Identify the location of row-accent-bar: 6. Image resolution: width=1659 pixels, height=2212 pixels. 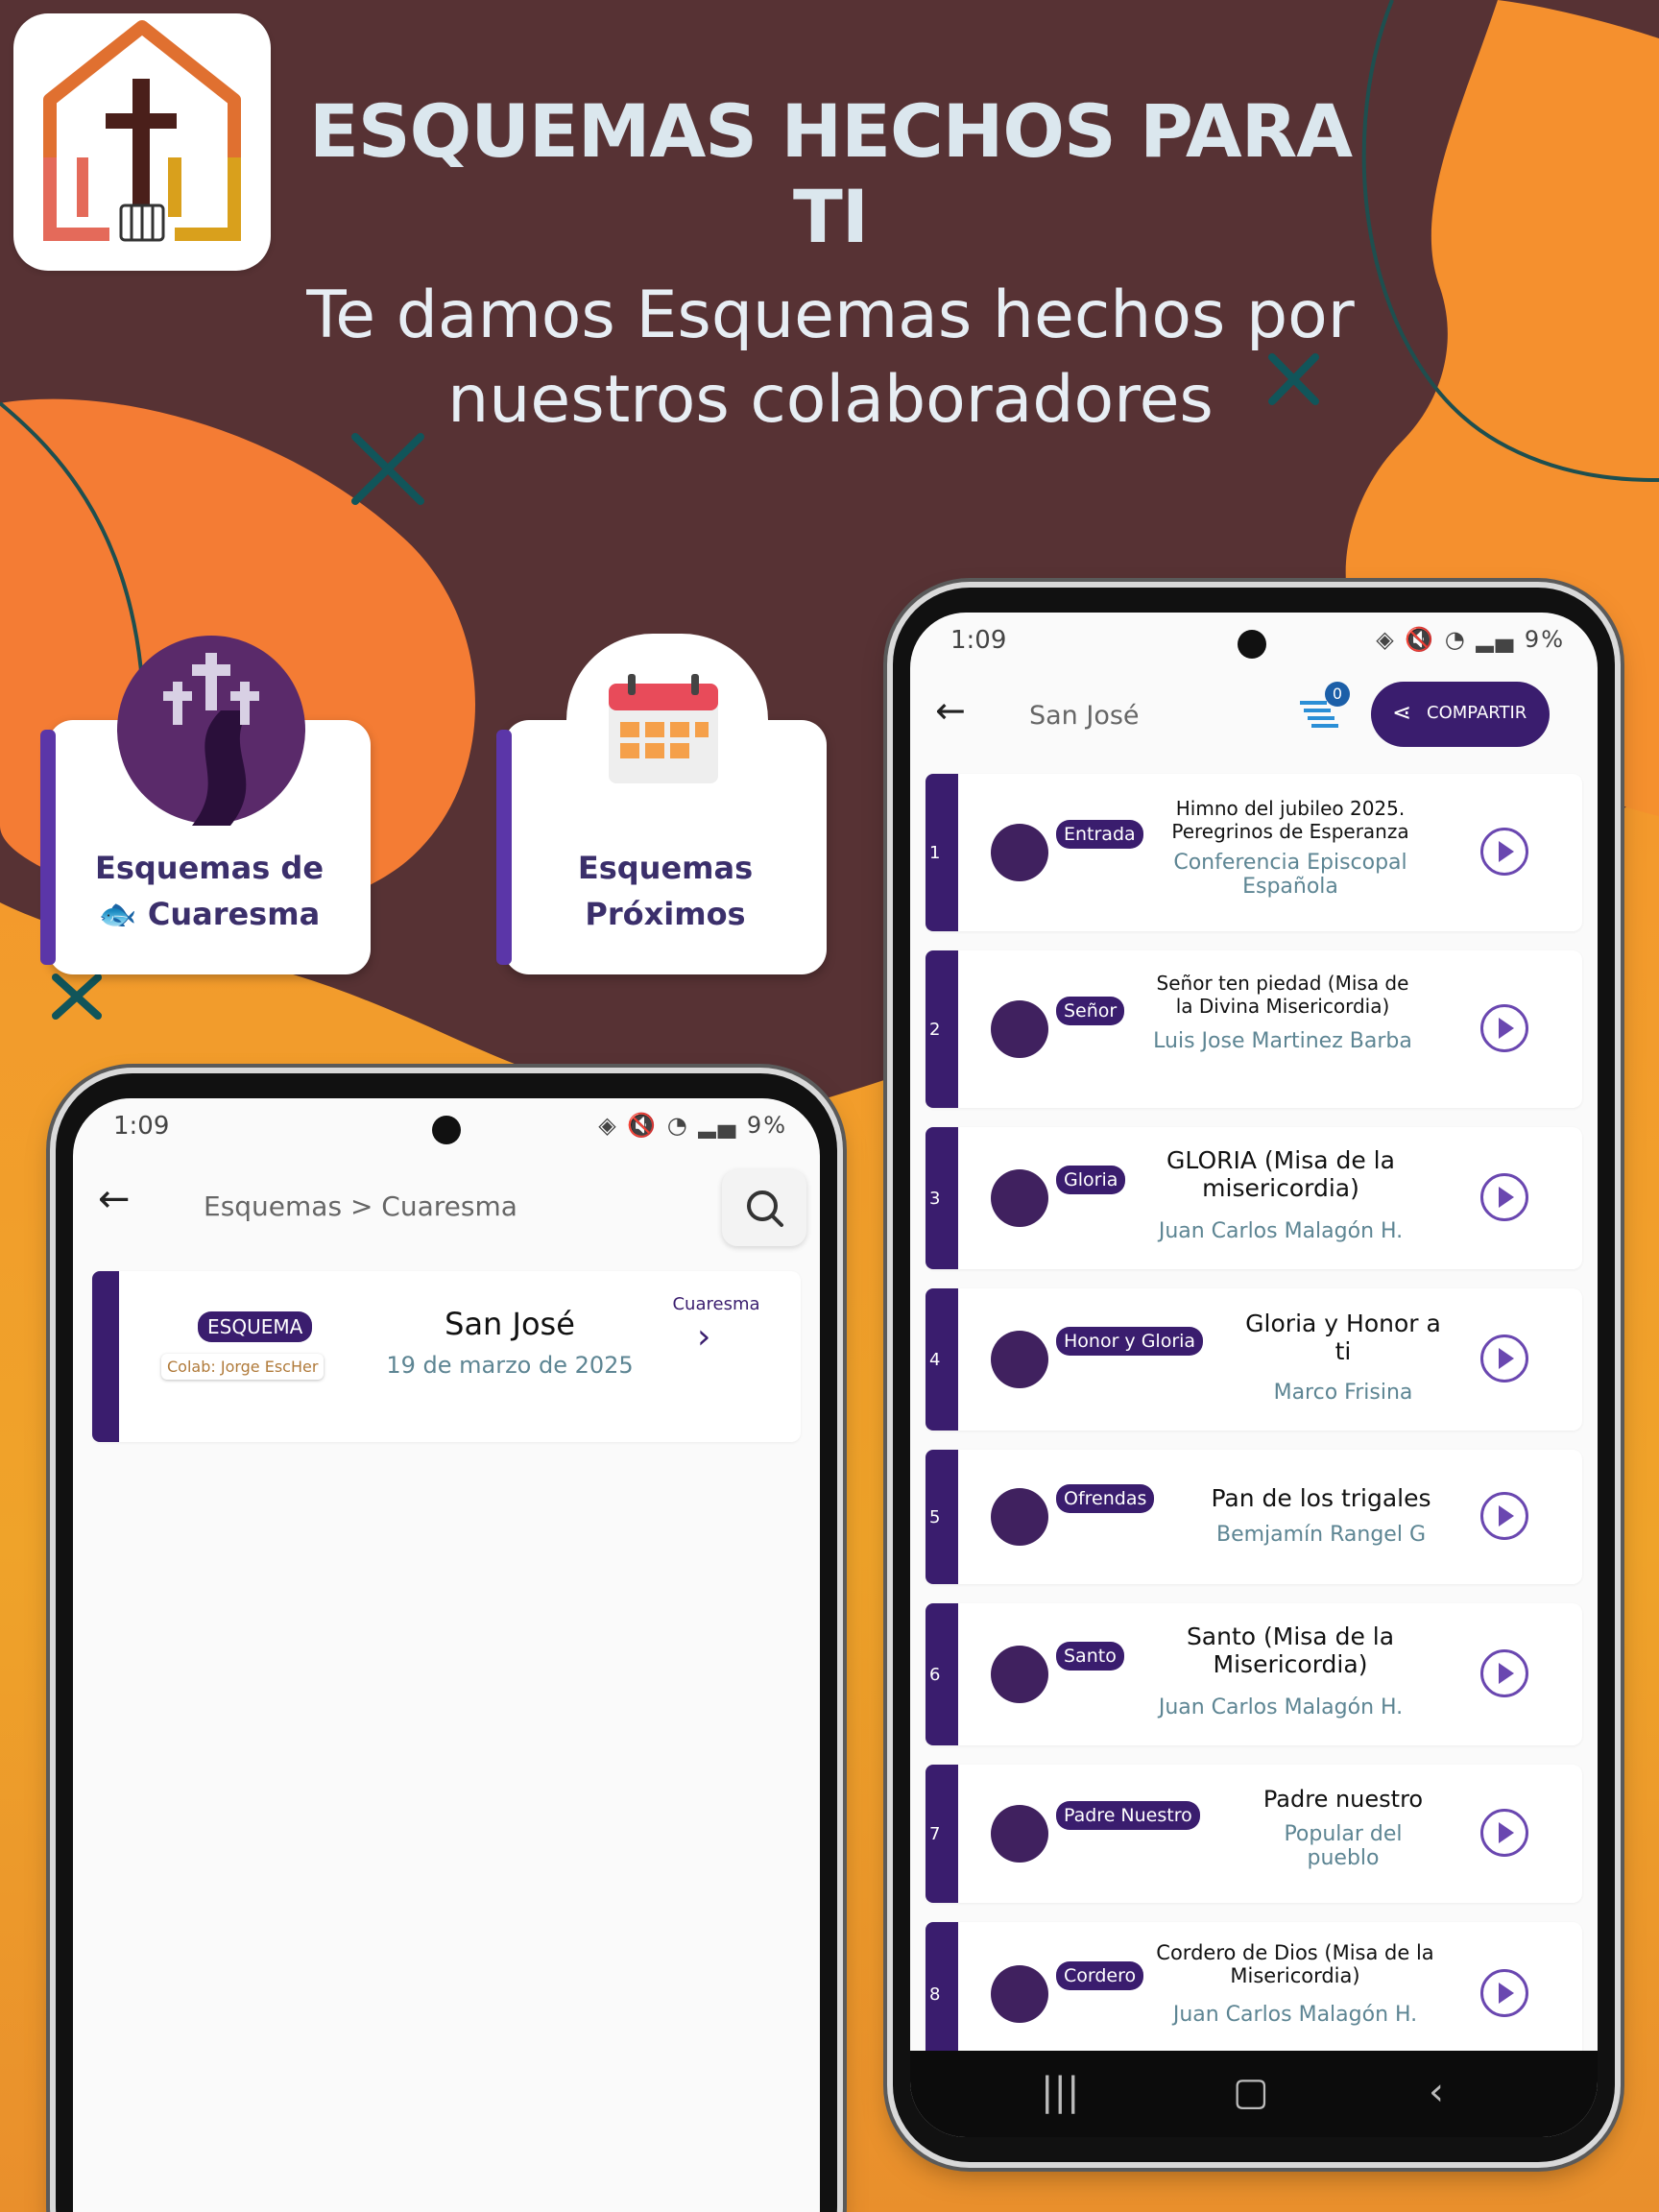
(942, 1674).